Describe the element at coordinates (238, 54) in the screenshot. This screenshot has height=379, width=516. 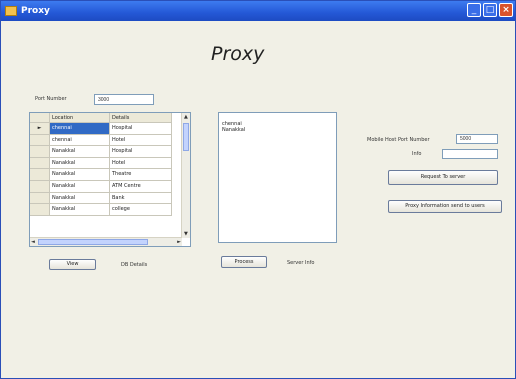
I see `page-title: Proxy` at that location.